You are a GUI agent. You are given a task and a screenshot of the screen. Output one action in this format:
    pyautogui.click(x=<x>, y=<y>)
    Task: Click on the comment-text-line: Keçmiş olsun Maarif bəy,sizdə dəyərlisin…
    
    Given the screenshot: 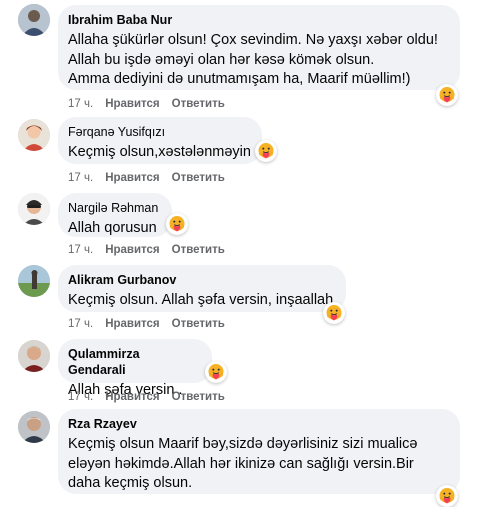 What is the action you would take?
    pyautogui.click(x=243, y=444)
    